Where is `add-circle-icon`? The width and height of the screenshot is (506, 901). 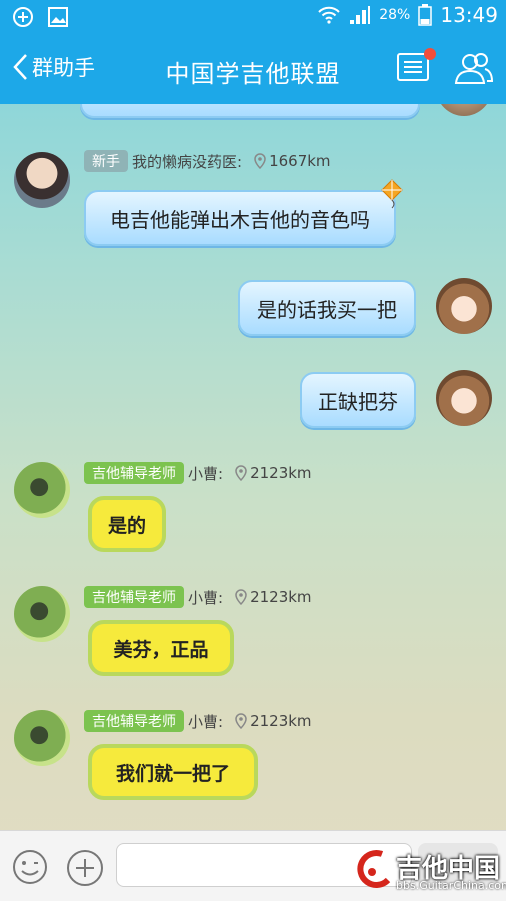
add-circle-icon is located at coordinates (23, 17).